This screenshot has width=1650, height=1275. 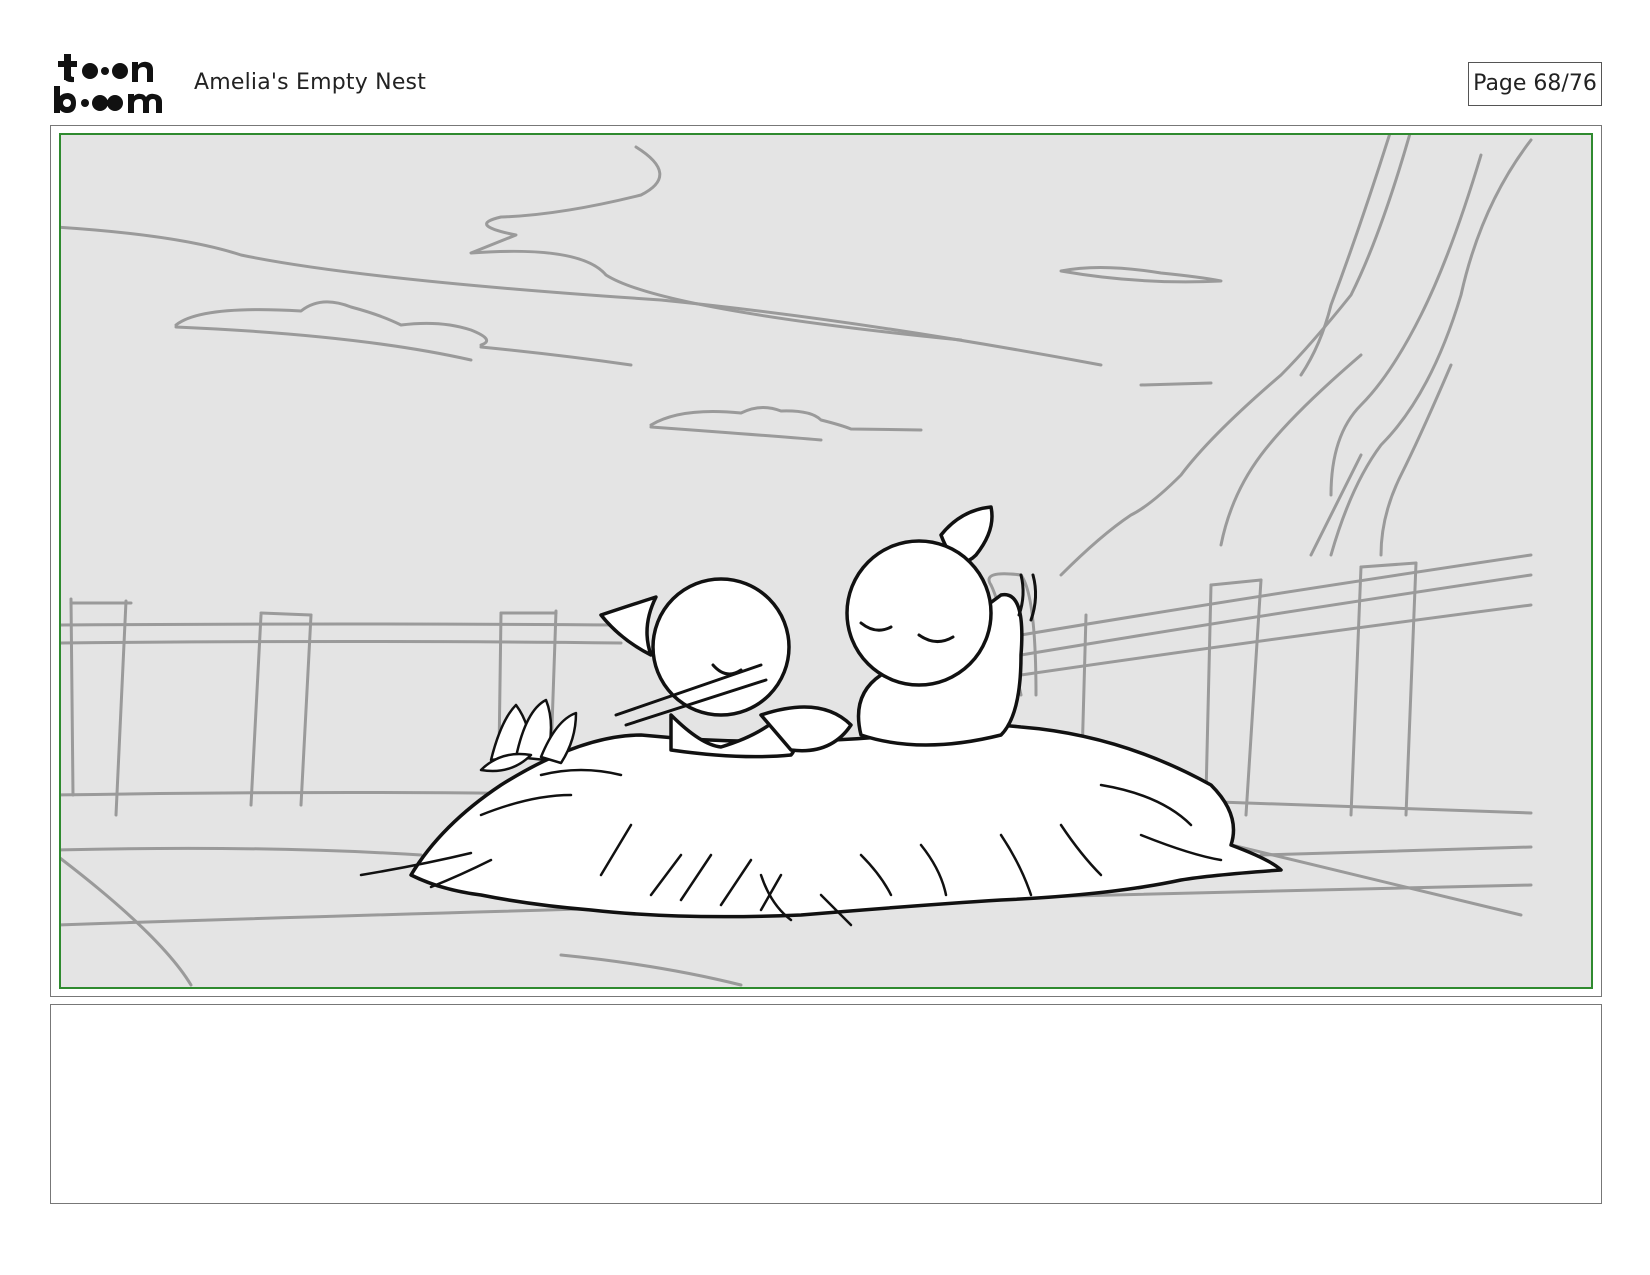 I want to click on panel-notes, so click(x=826, y=1104).